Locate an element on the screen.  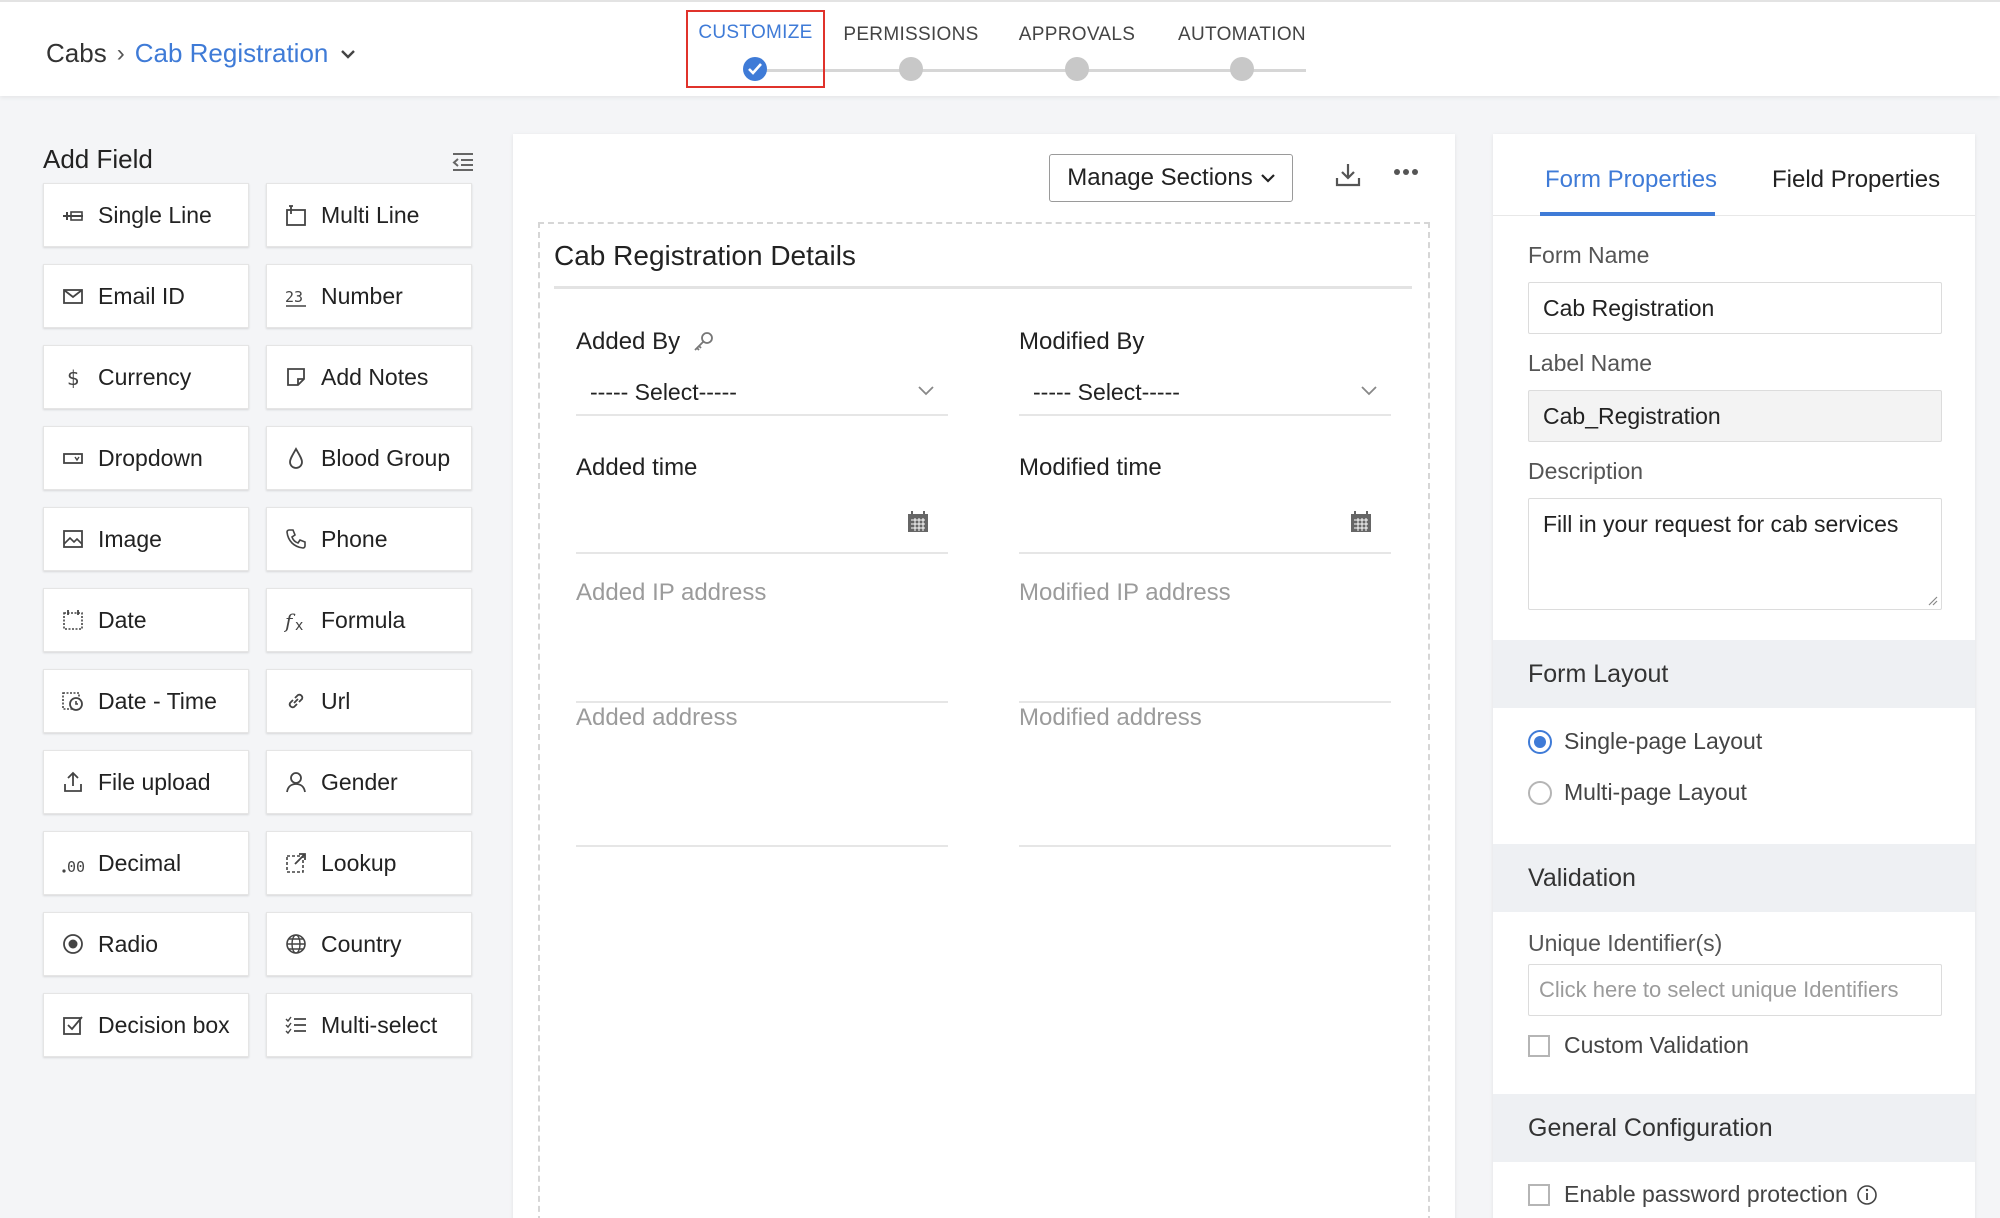
modified-ip-input is located at coordinates (1205, 665).